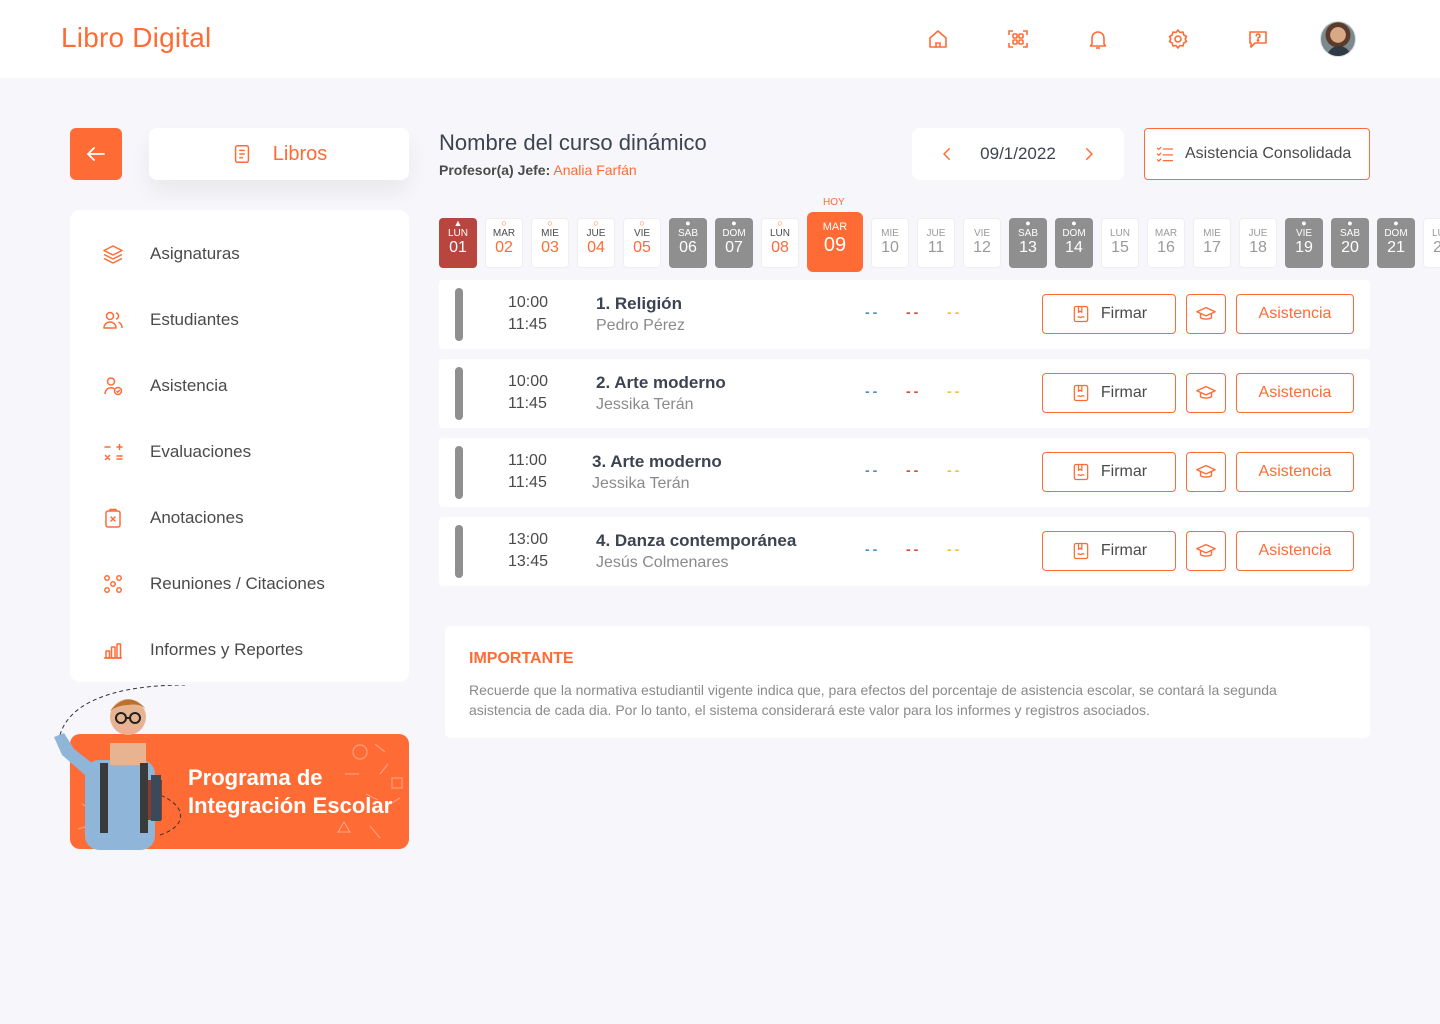 Image resolution: width=1440 pixels, height=1024 pixels. What do you see at coordinates (890, 233) in the screenshot?
I see `day-name: MIE` at bounding box center [890, 233].